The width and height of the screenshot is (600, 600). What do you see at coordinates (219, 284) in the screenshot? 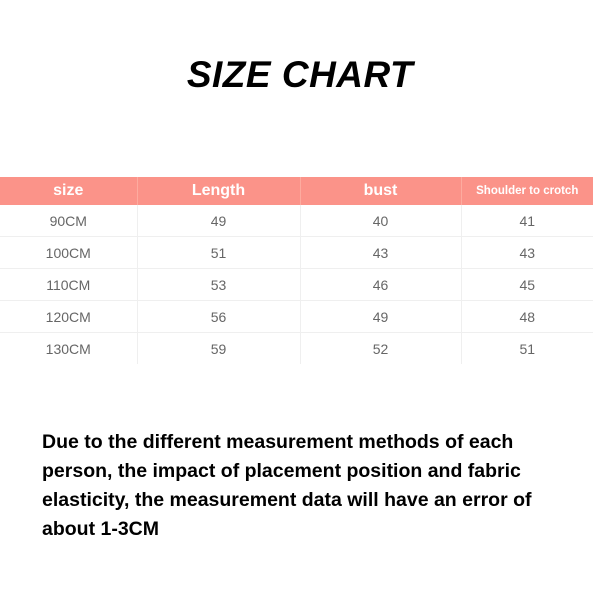
I see `cell-length: 53` at bounding box center [219, 284].